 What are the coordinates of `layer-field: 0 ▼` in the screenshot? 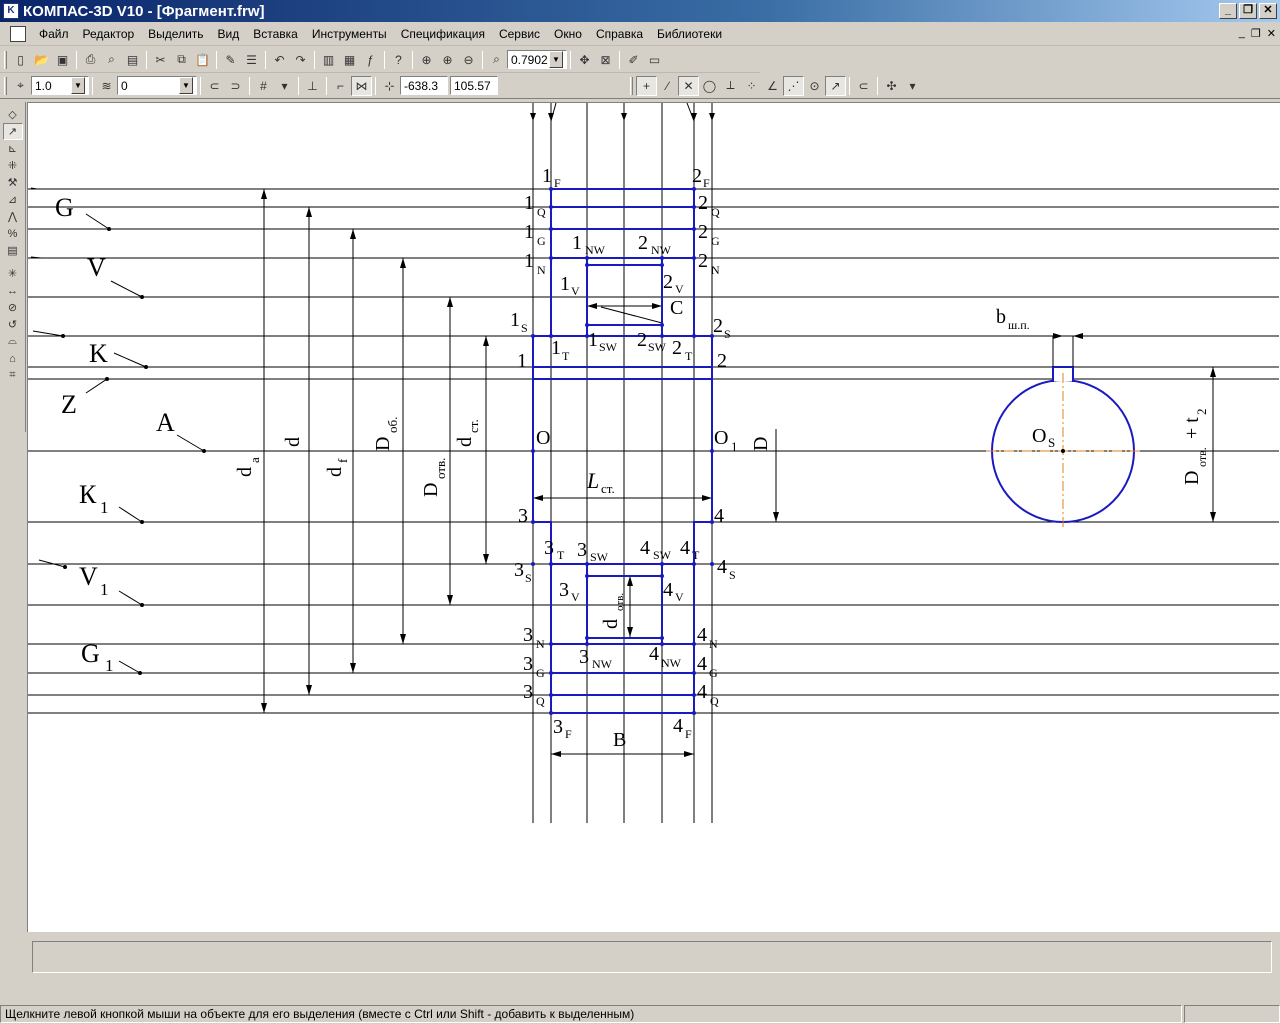 It's located at (157, 85).